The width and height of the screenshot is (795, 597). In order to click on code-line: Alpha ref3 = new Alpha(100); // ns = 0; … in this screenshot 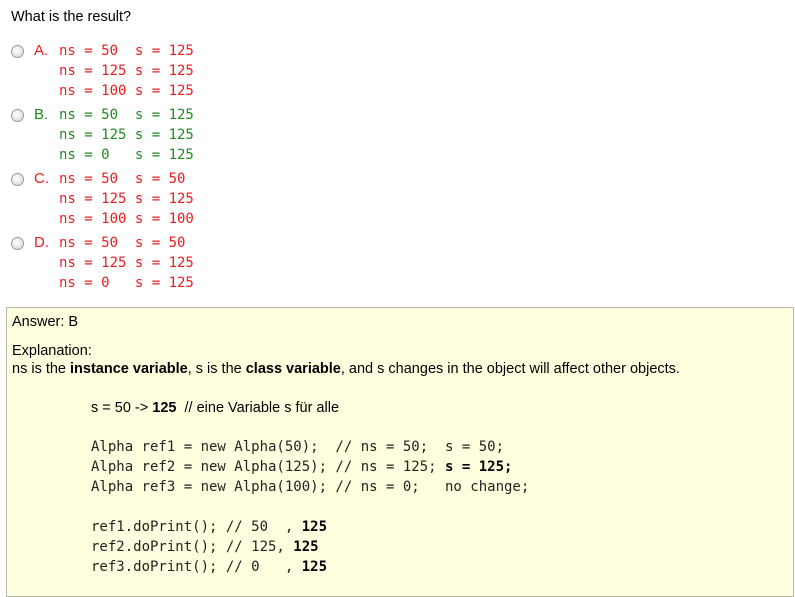, I will do `click(310, 487)`.